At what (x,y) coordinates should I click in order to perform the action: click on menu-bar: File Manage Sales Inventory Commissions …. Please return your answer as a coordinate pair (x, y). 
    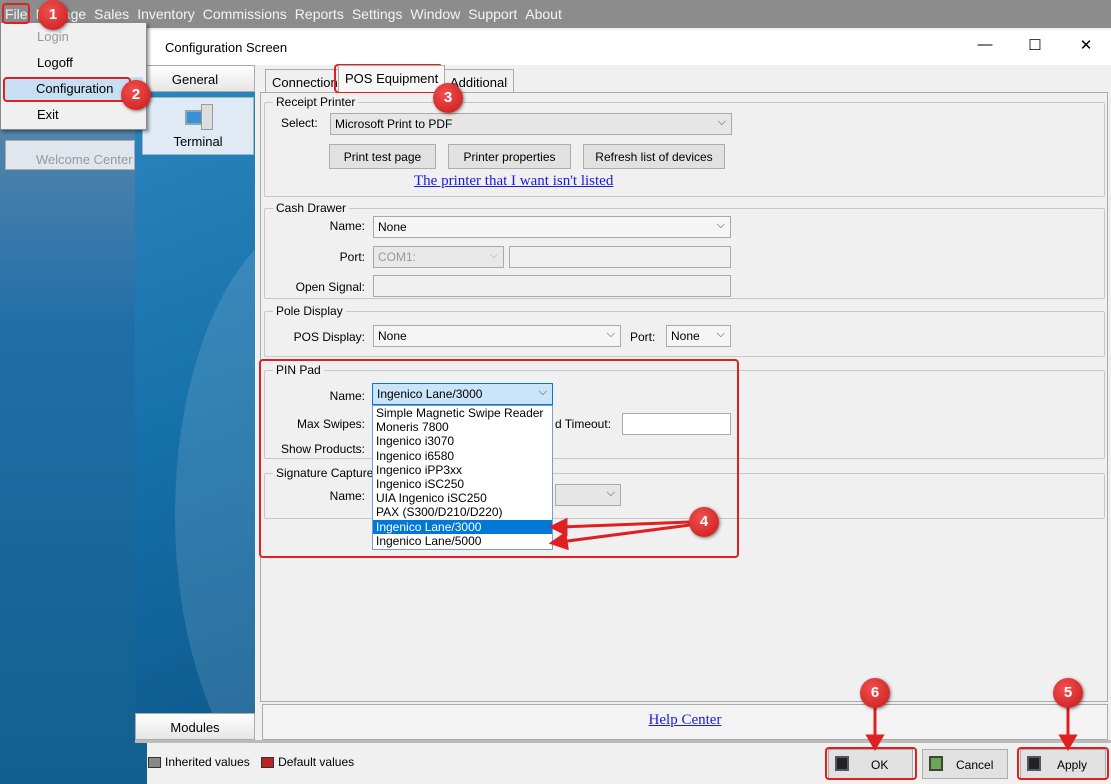
    Looking at the image, I should click on (555, 14).